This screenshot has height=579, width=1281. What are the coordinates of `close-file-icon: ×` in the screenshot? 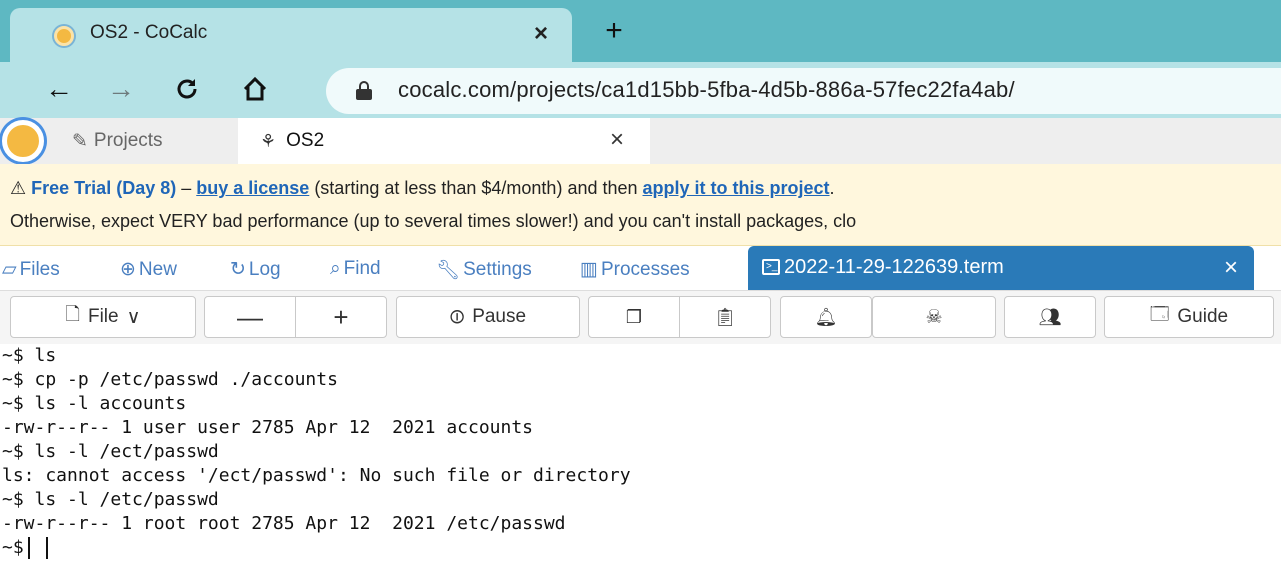 It's located at (1231, 268).